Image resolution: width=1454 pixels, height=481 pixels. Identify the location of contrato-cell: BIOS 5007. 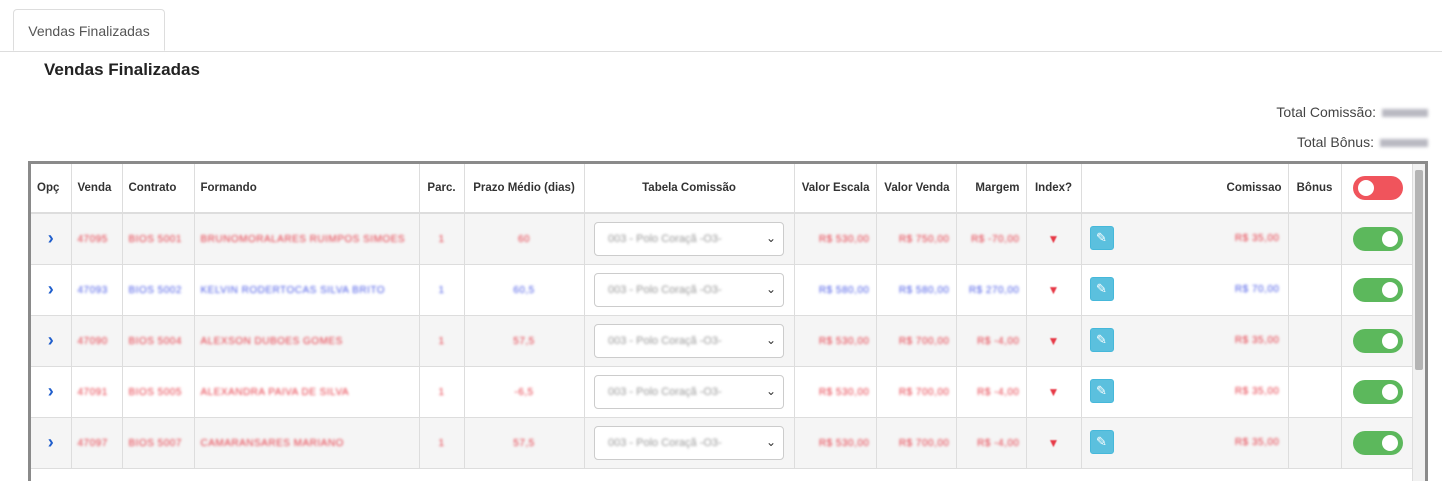
(158, 443).